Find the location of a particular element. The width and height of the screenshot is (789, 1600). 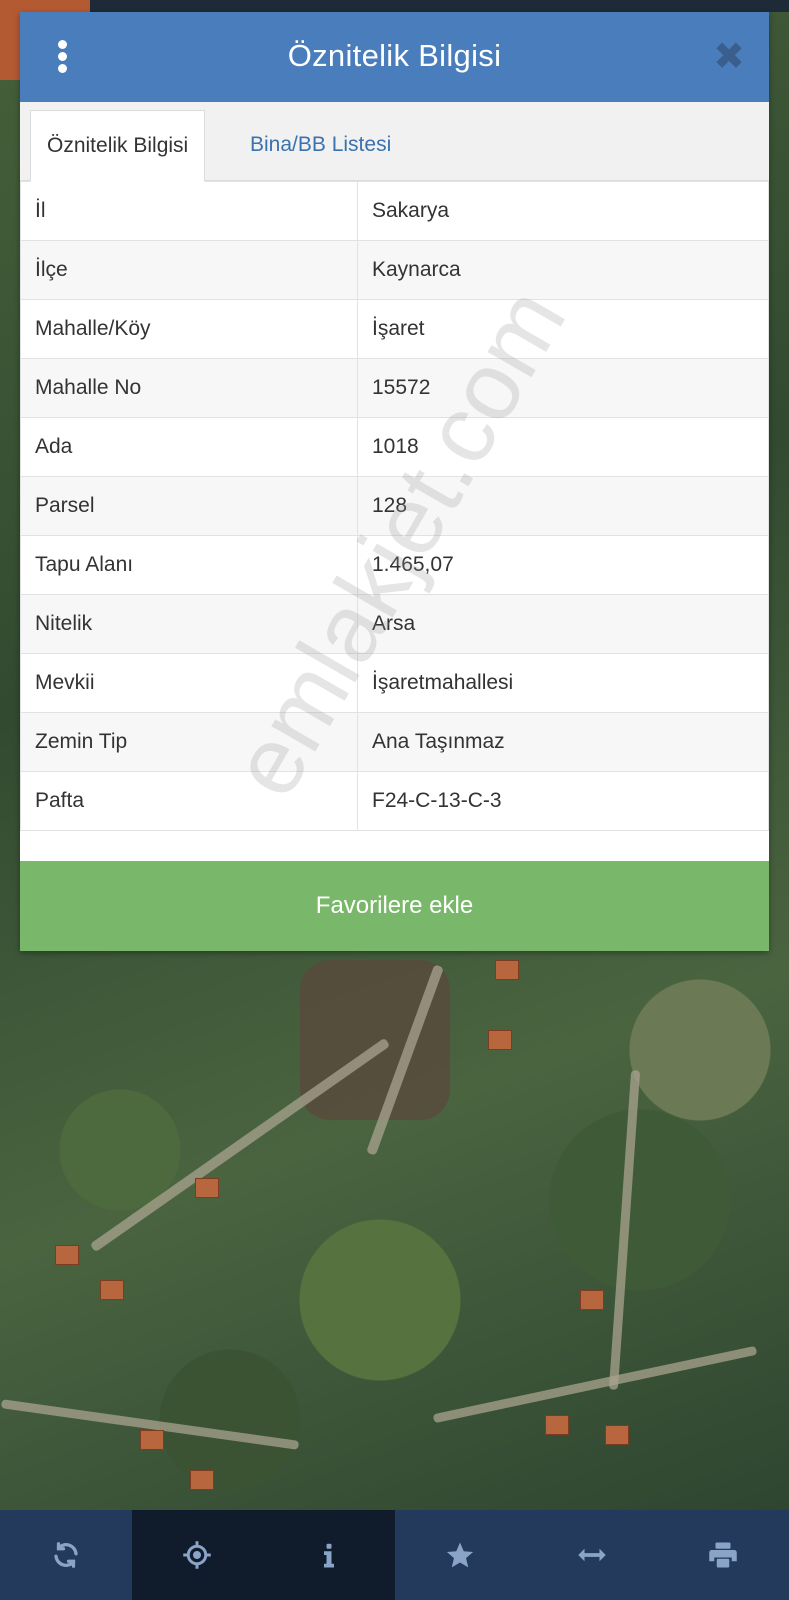

table-row: Mevkii İşaretmahallesi is located at coordinates (394, 683).